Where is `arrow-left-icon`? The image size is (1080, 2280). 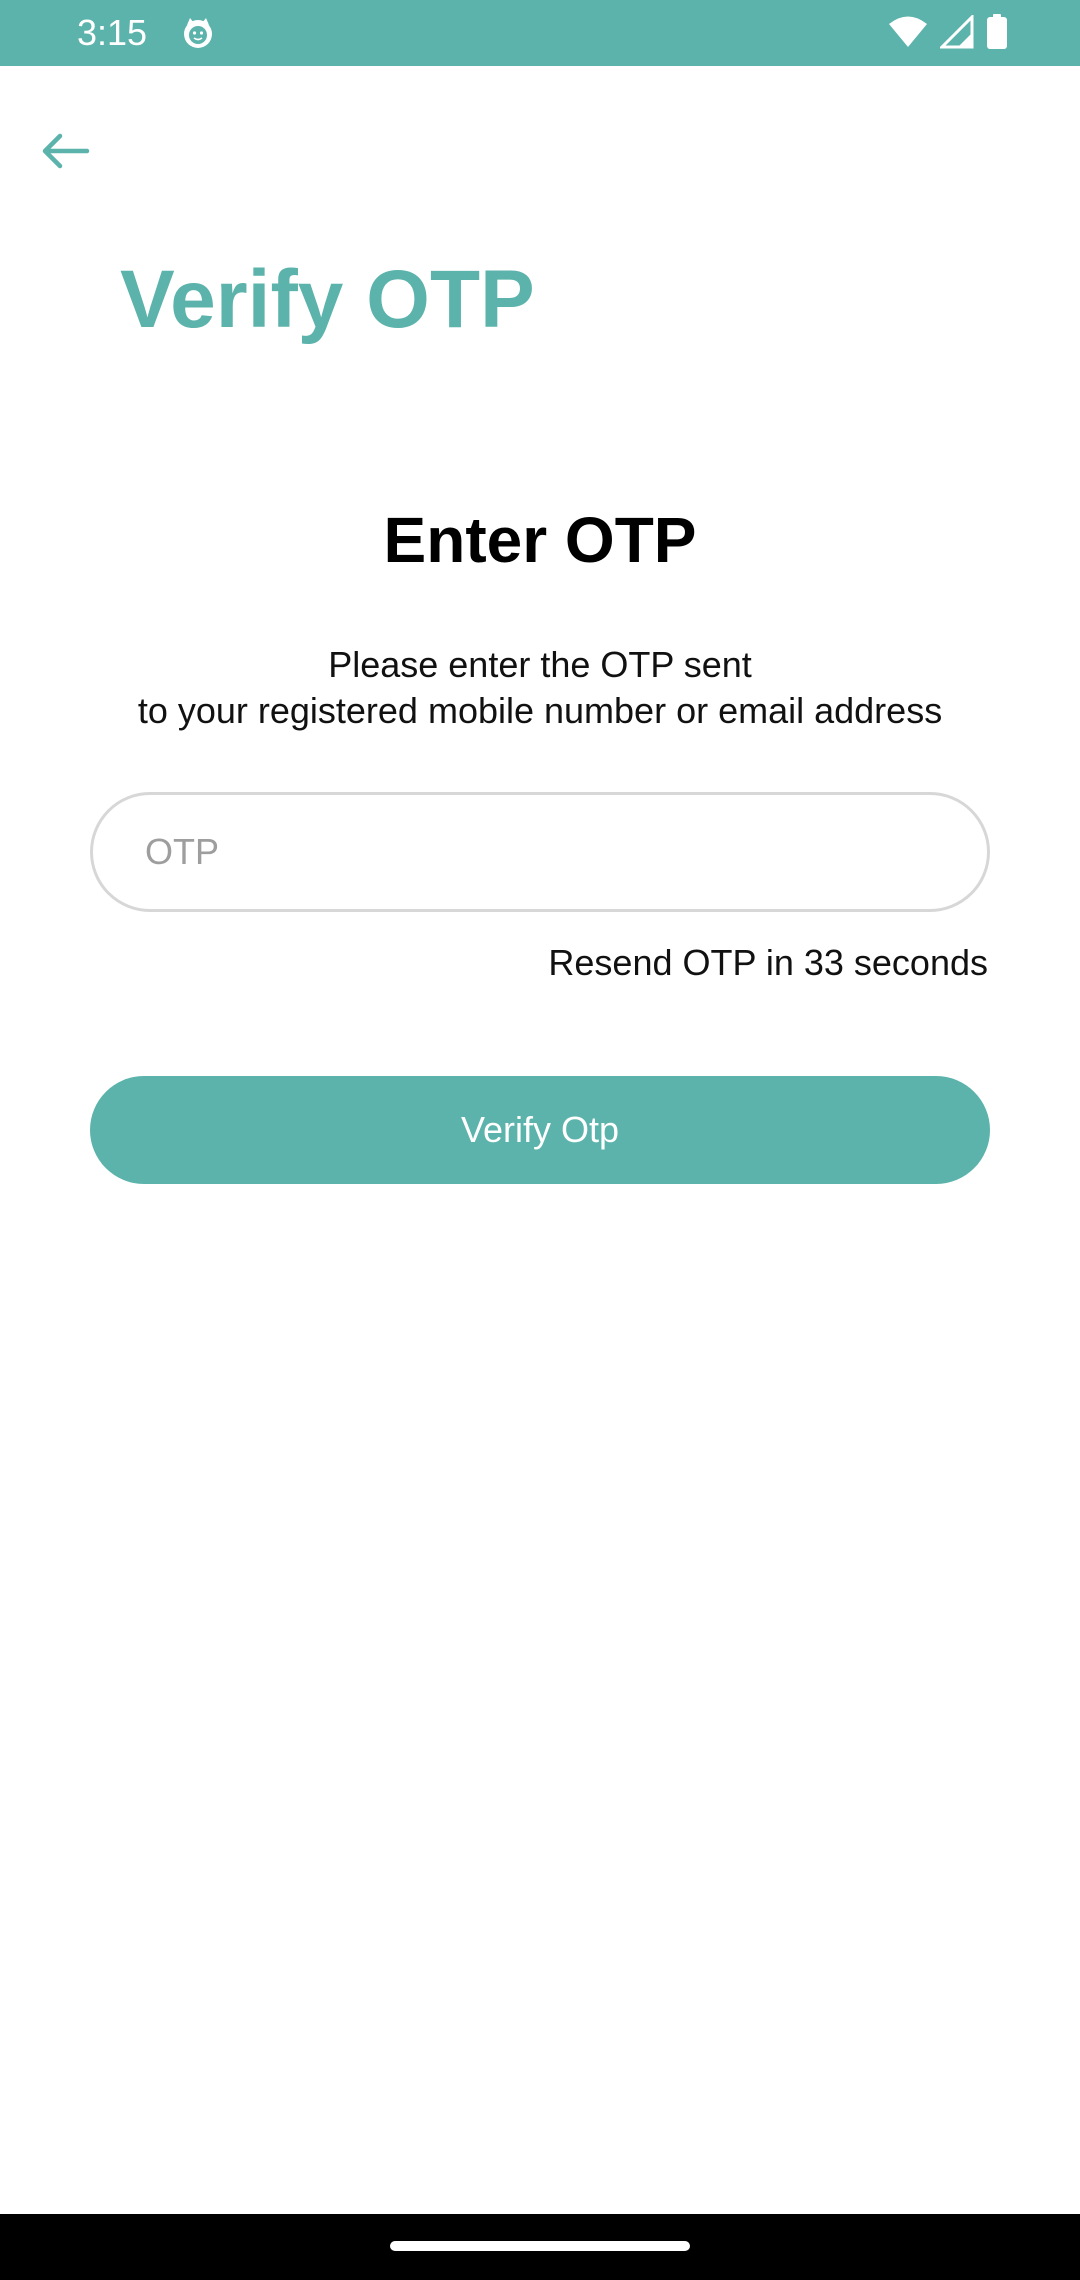
arrow-left-icon is located at coordinates (65, 153).